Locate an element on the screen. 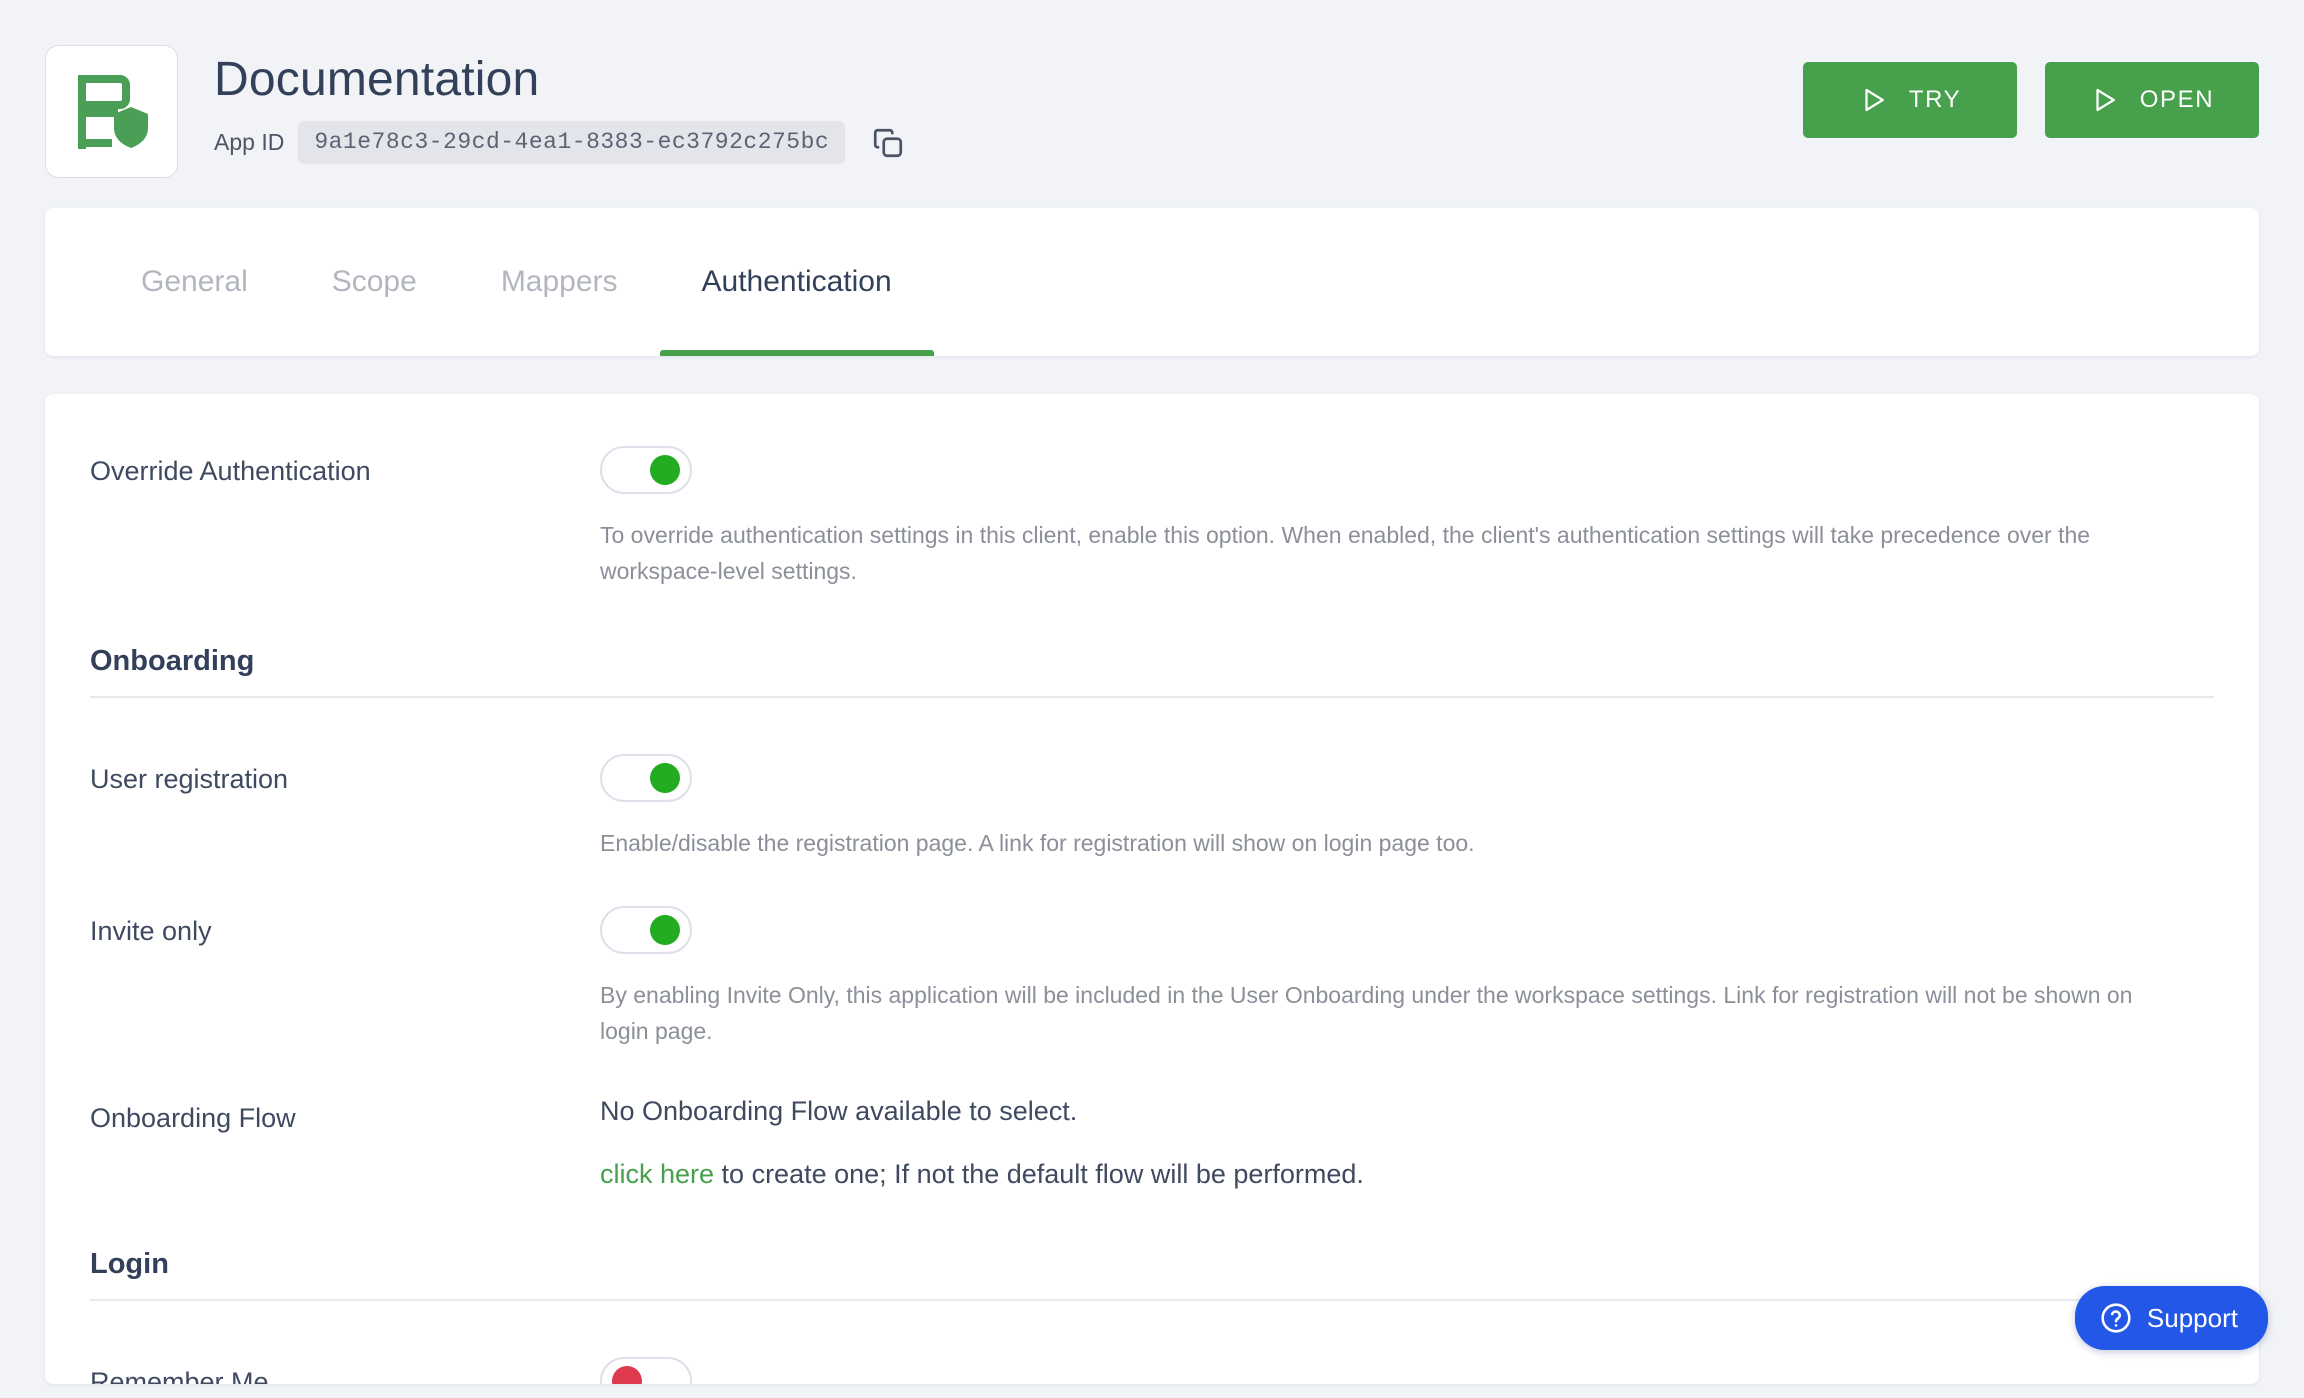  tab-bar: General Scope Mappers Authentication is located at coordinates (1152, 282).